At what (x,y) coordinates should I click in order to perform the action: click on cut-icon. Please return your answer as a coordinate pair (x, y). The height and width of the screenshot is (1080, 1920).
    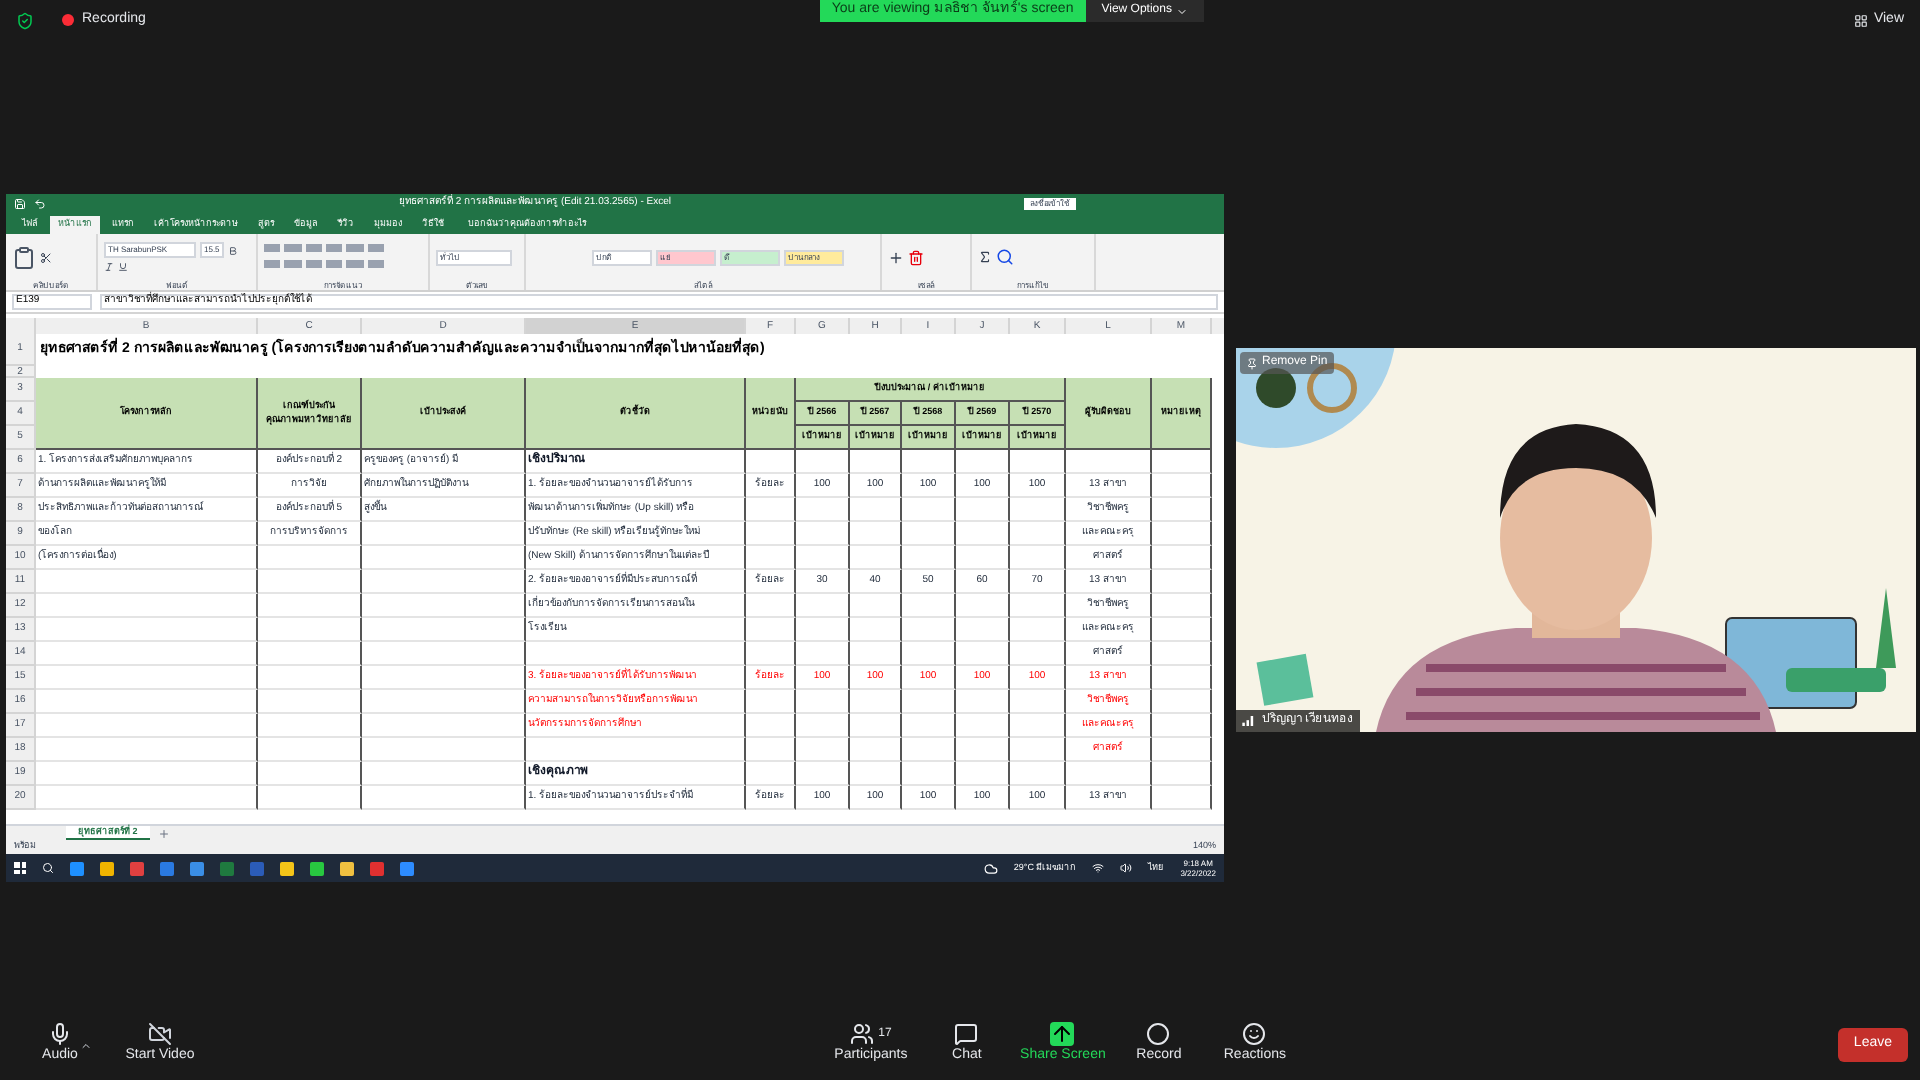
    Looking at the image, I should click on (46, 257).